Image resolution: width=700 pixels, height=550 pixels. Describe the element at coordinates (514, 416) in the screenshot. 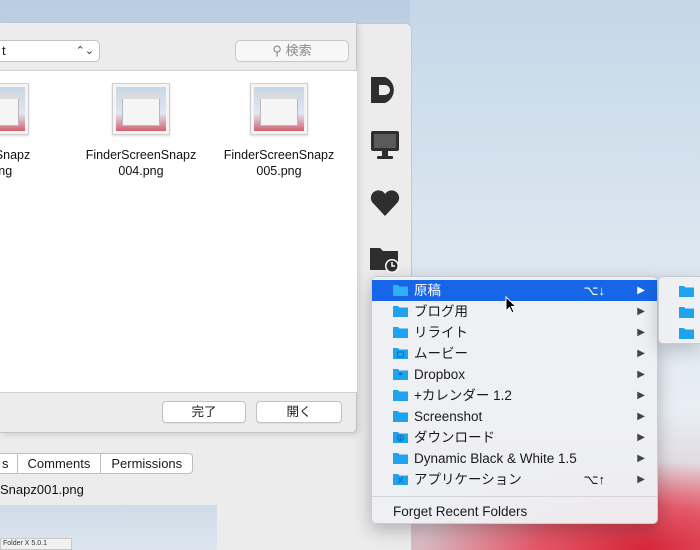

I see `menu-item: Screenshot ▶` at that location.